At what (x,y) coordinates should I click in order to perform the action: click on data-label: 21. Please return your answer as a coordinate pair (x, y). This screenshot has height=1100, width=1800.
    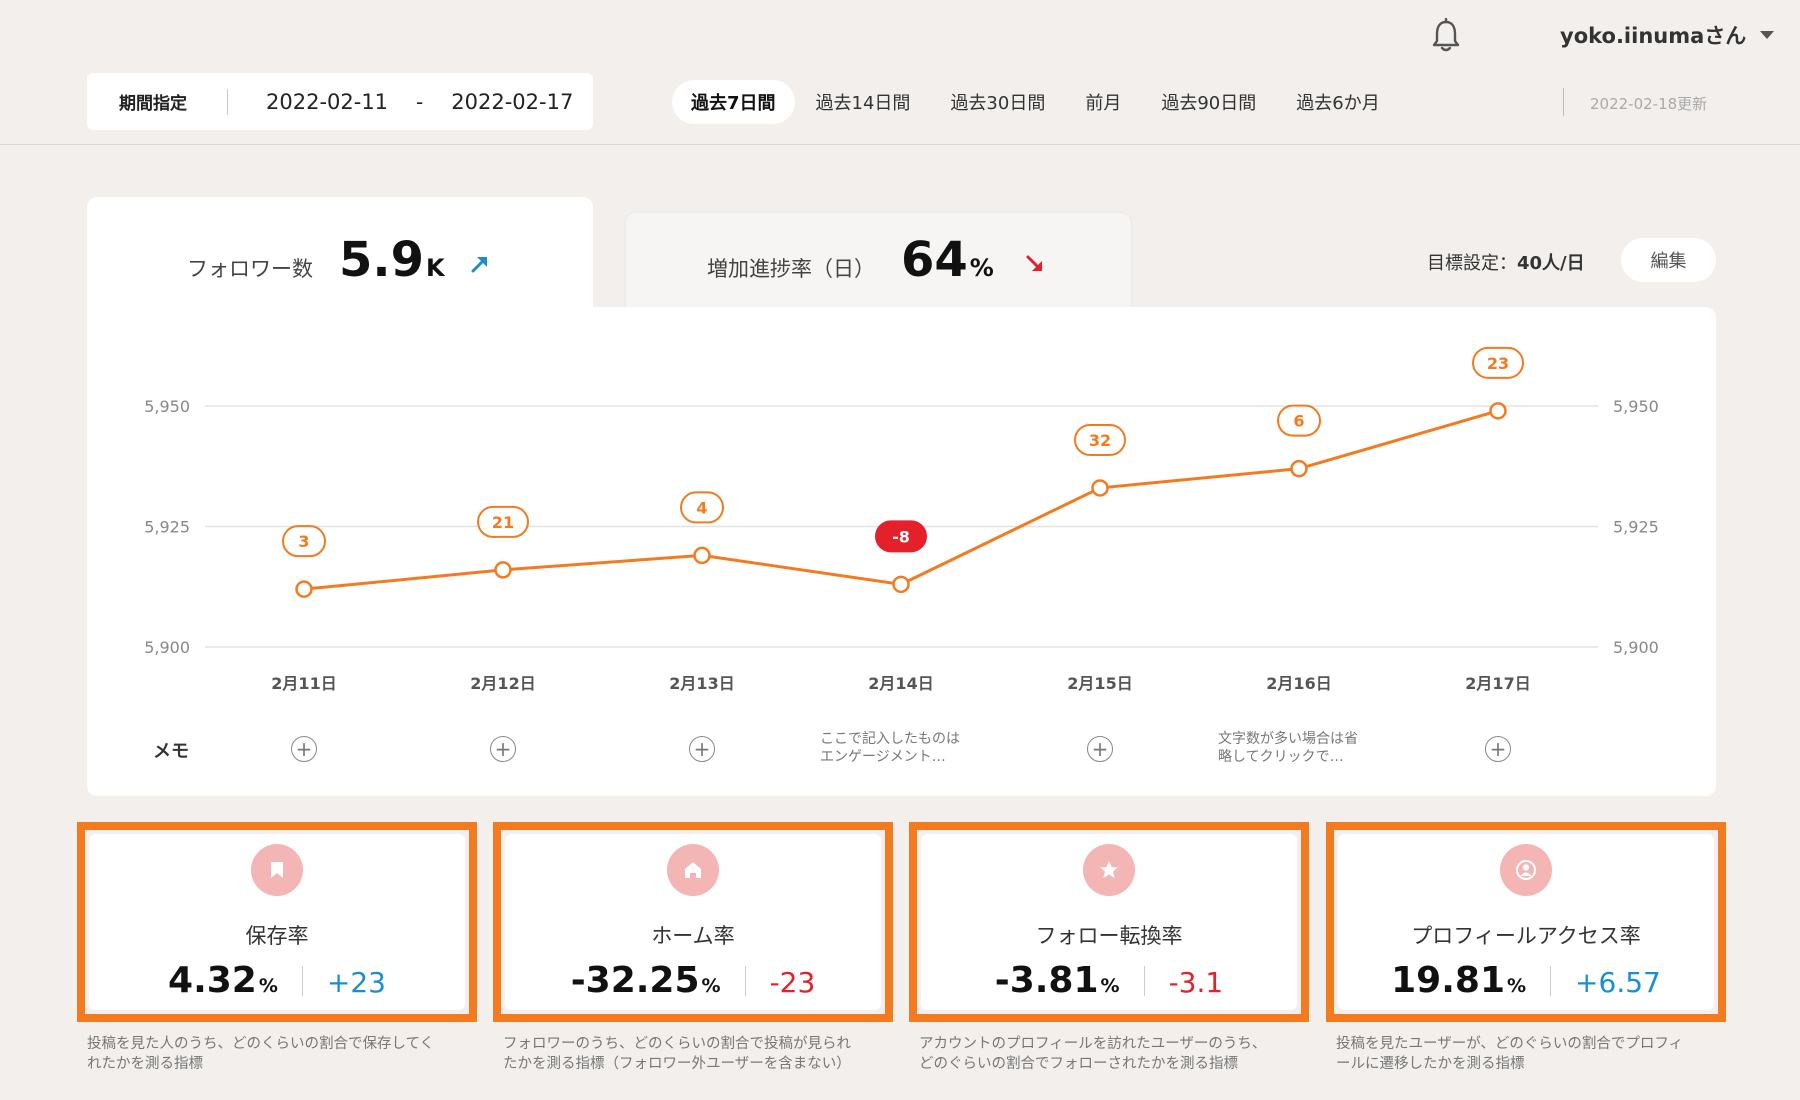
    Looking at the image, I should click on (503, 522).